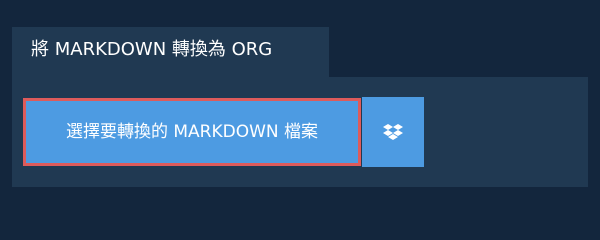 This screenshot has width=600, height=240. I want to click on tab-title: 將 MARKDOWN 轉換為 ORG, so click(152, 49).